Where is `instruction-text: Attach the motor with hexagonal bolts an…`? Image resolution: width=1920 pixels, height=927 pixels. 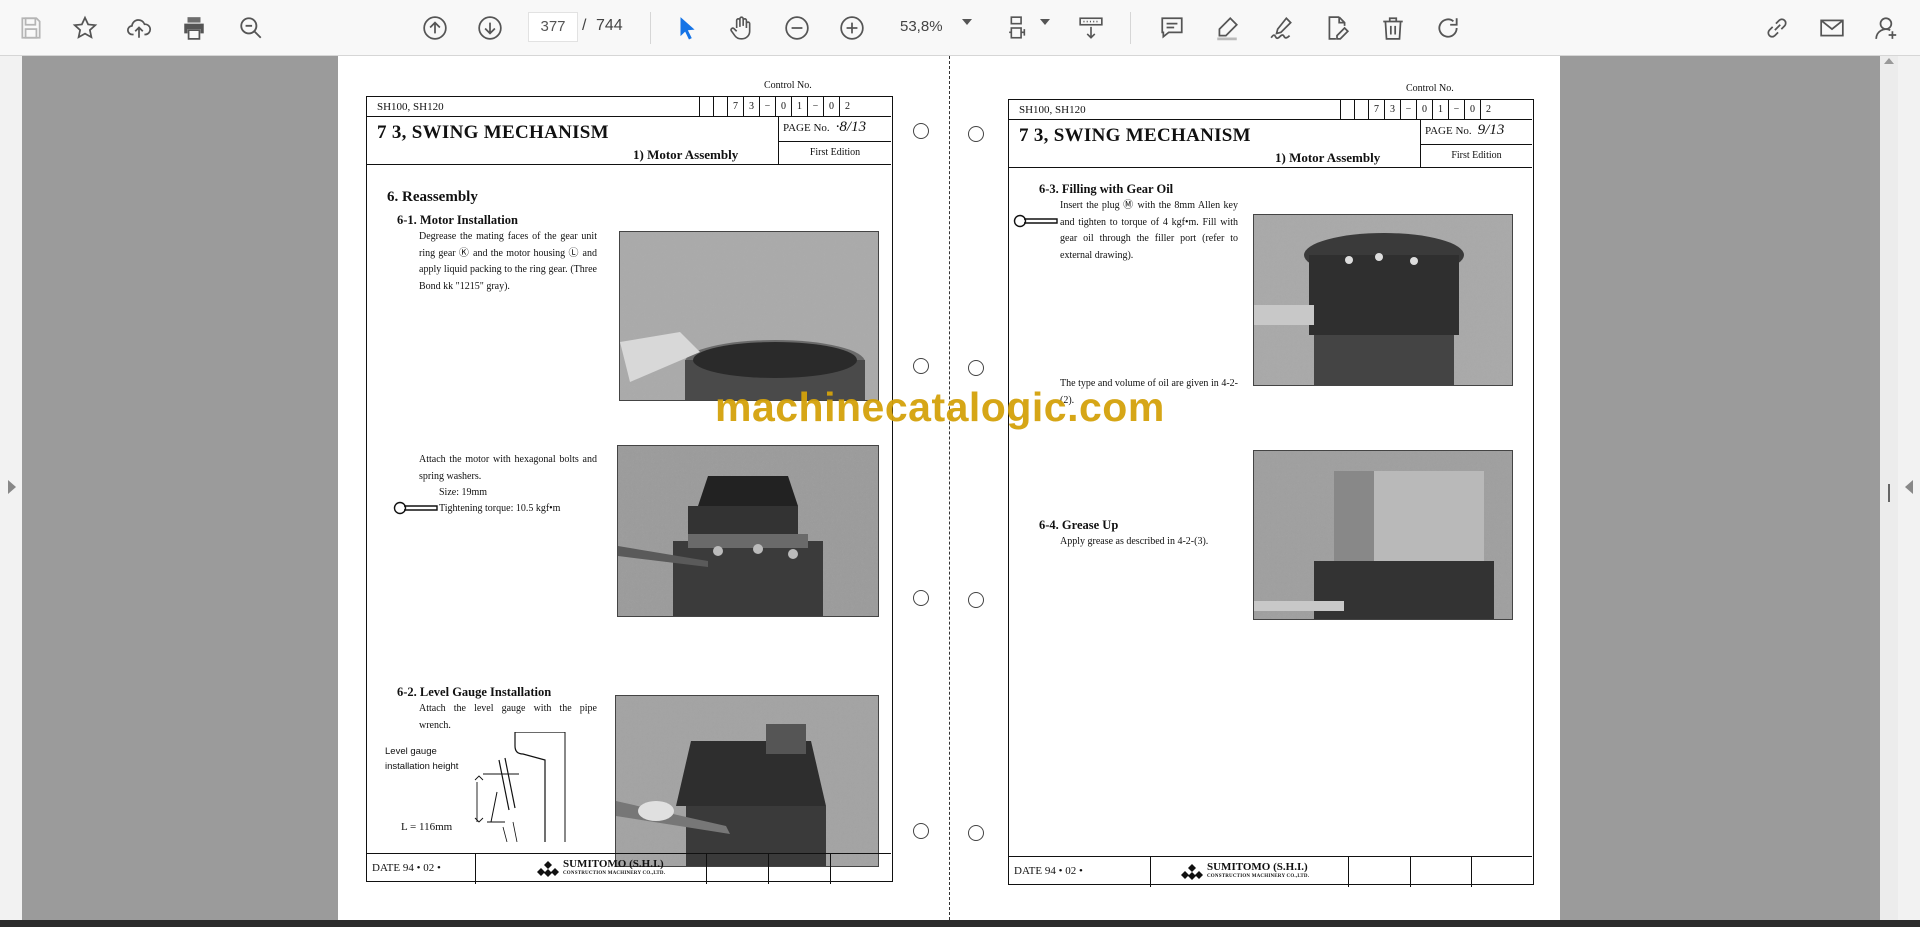
instruction-text: Attach the motor with hexagonal bolts an… is located at coordinates (508, 468).